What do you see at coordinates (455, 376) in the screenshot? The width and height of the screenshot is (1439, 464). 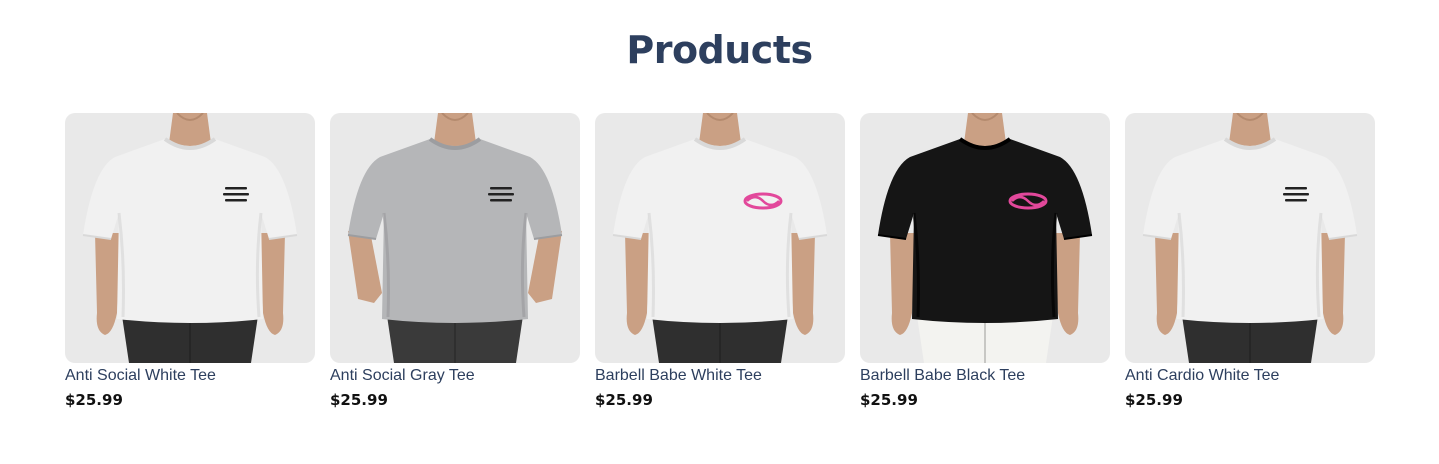 I see `product-name: Anti Social Gray Tee` at bounding box center [455, 376].